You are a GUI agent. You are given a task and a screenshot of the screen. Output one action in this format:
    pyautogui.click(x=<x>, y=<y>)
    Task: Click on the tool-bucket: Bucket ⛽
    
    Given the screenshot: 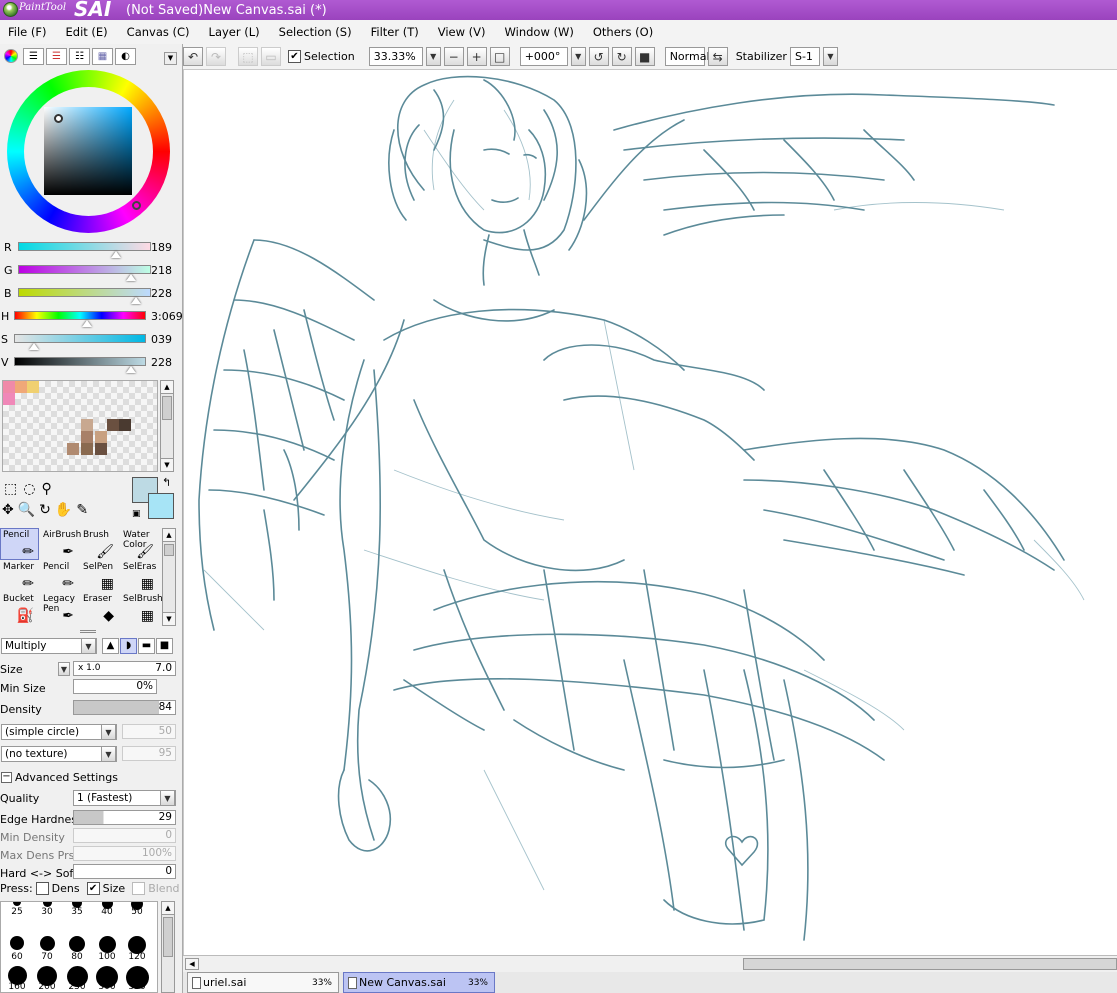 What is the action you would take?
    pyautogui.click(x=19, y=608)
    